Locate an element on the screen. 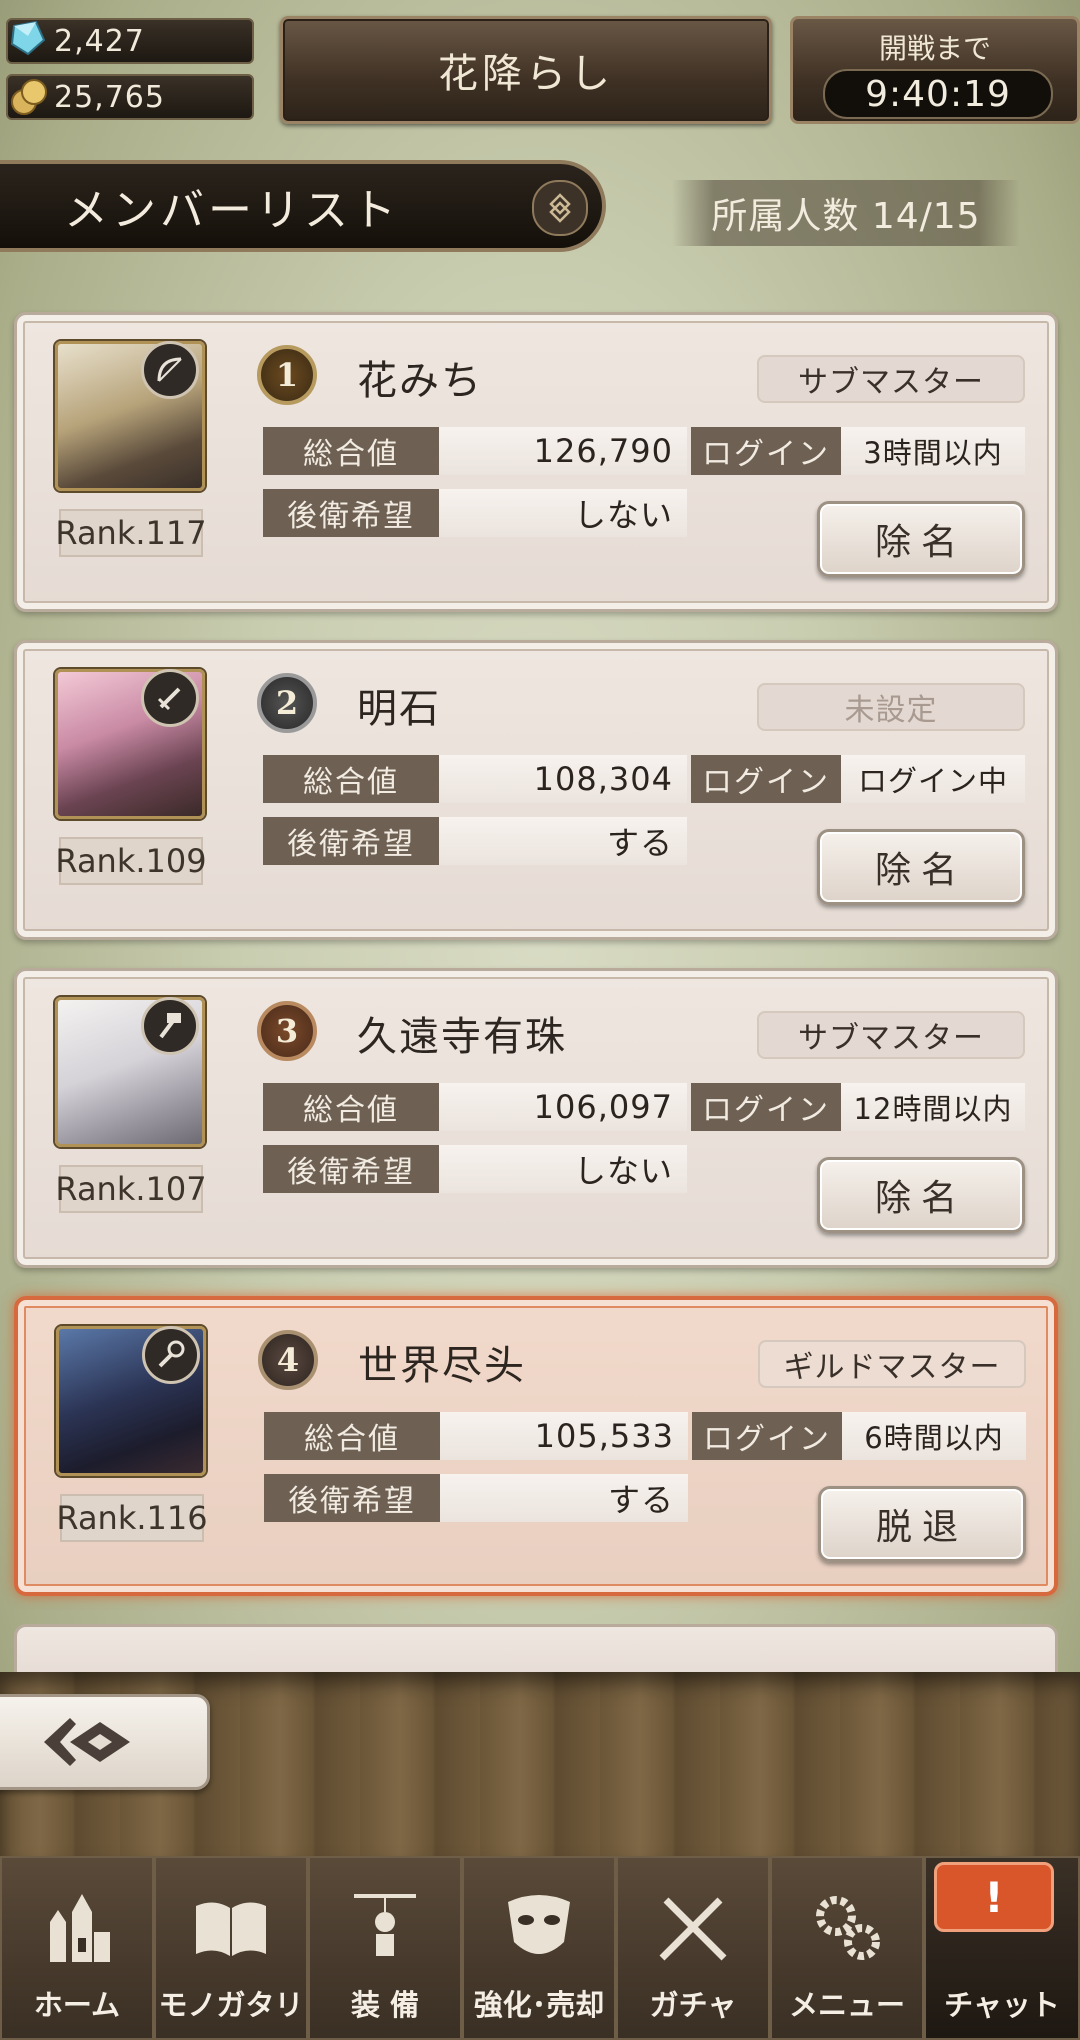  puppet-icon is located at coordinates (385, 1927).